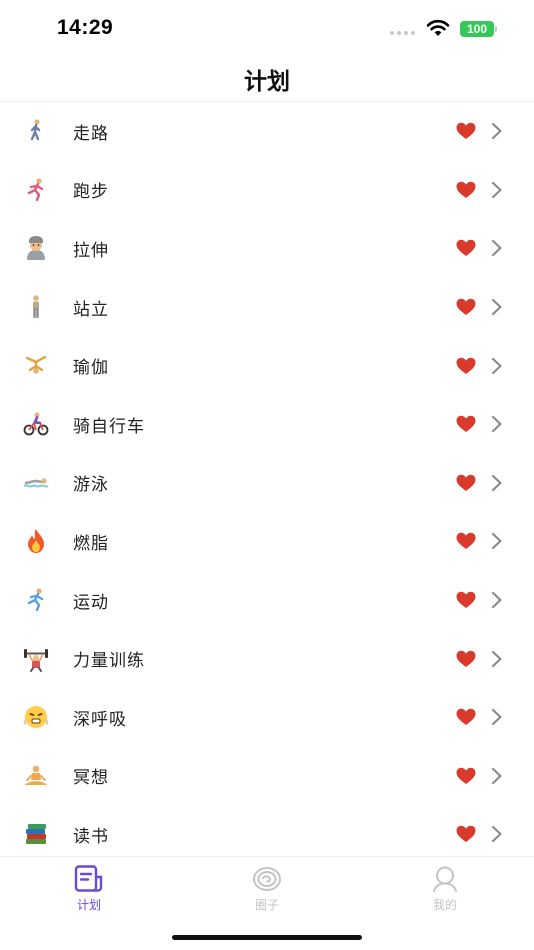 The image size is (534, 950). I want to click on plan-label: 骑自行车, so click(109, 426).